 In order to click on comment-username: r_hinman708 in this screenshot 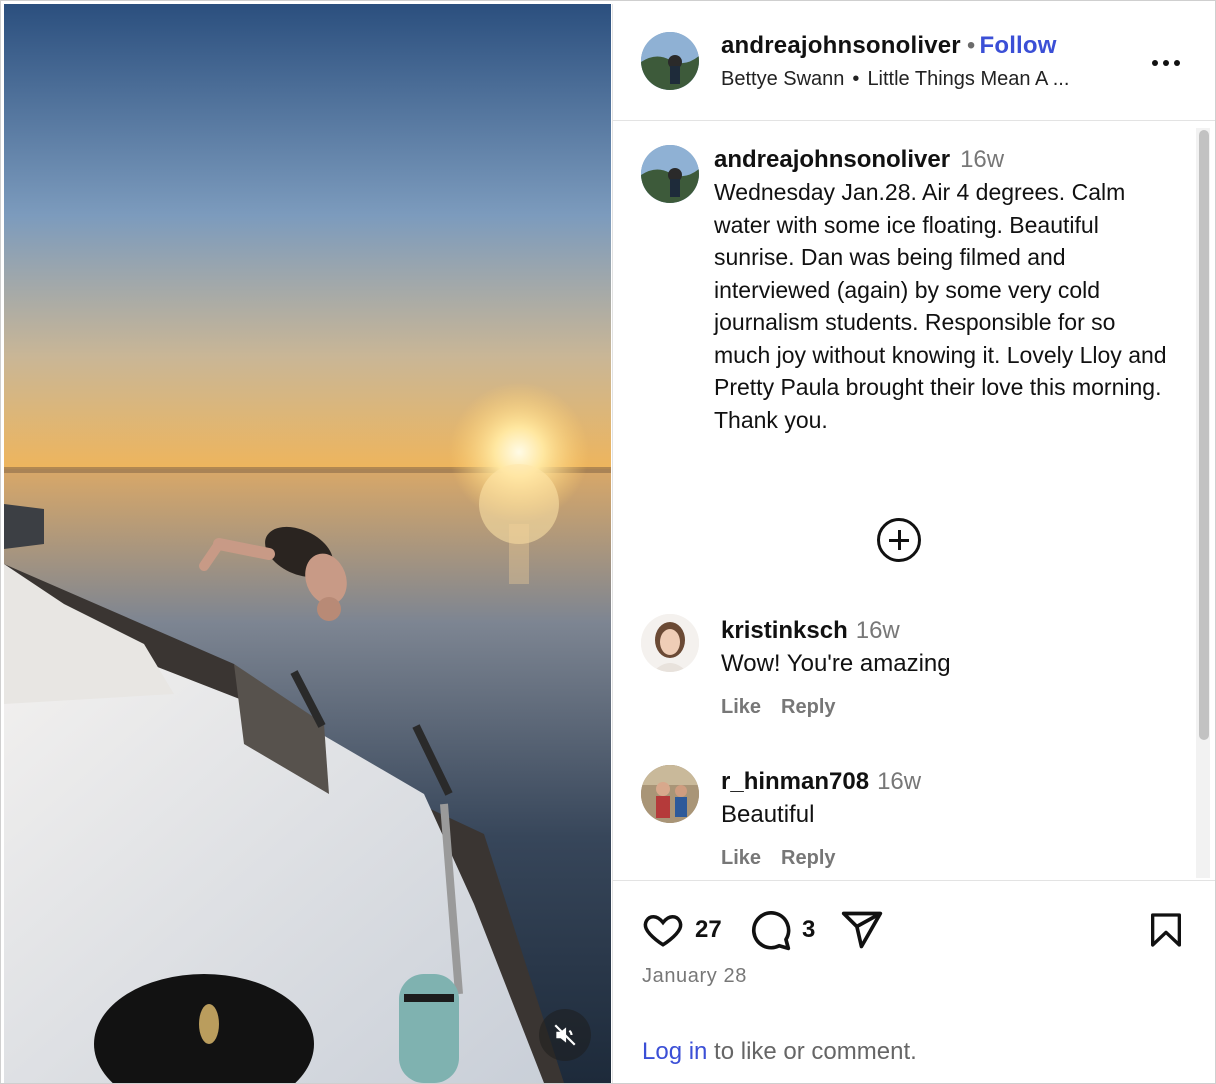, I will do `click(795, 781)`.